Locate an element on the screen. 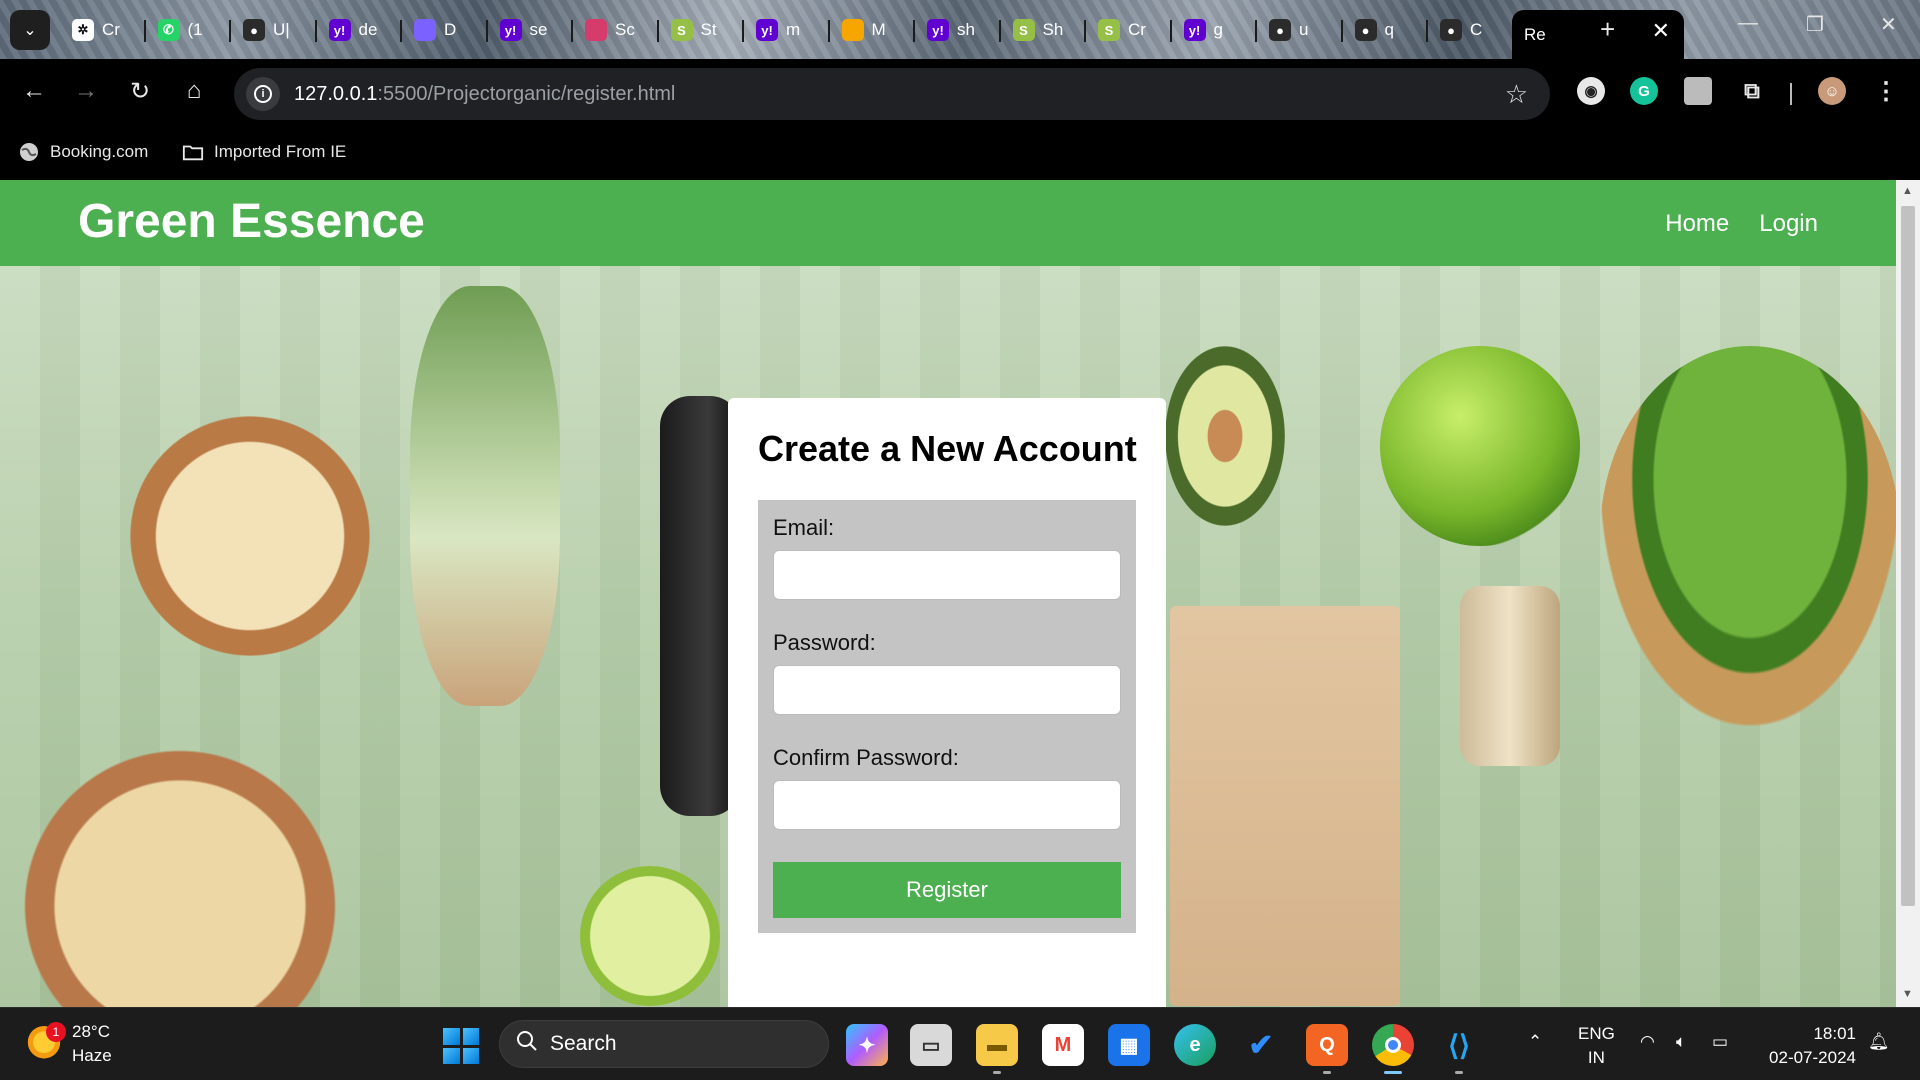 This screenshot has height=1080, width=1920. new-tab-button: + is located at coordinates (1607, 29).